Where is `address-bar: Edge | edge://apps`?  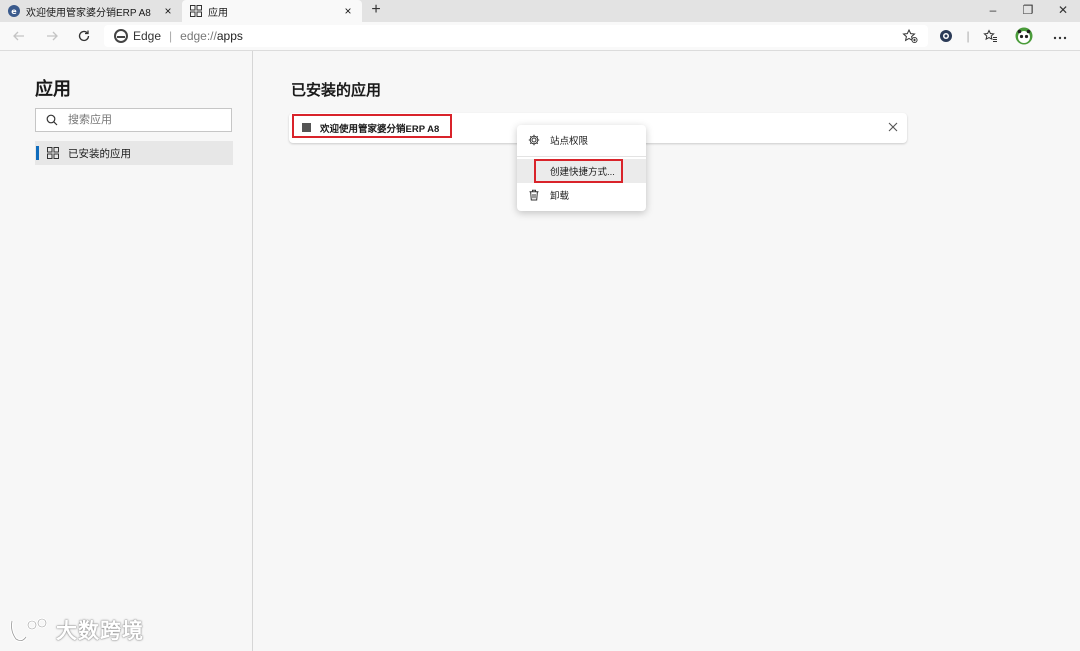 address-bar: Edge | edge://apps is located at coordinates (516, 36).